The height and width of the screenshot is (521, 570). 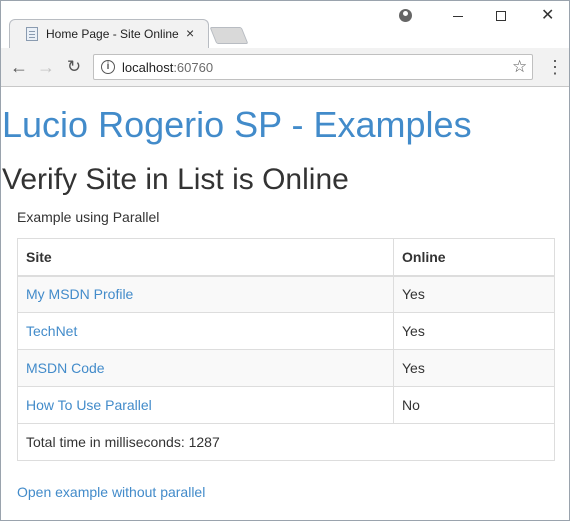 I want to click on site-cell: MSDN Code, so click(x=205, y=368).